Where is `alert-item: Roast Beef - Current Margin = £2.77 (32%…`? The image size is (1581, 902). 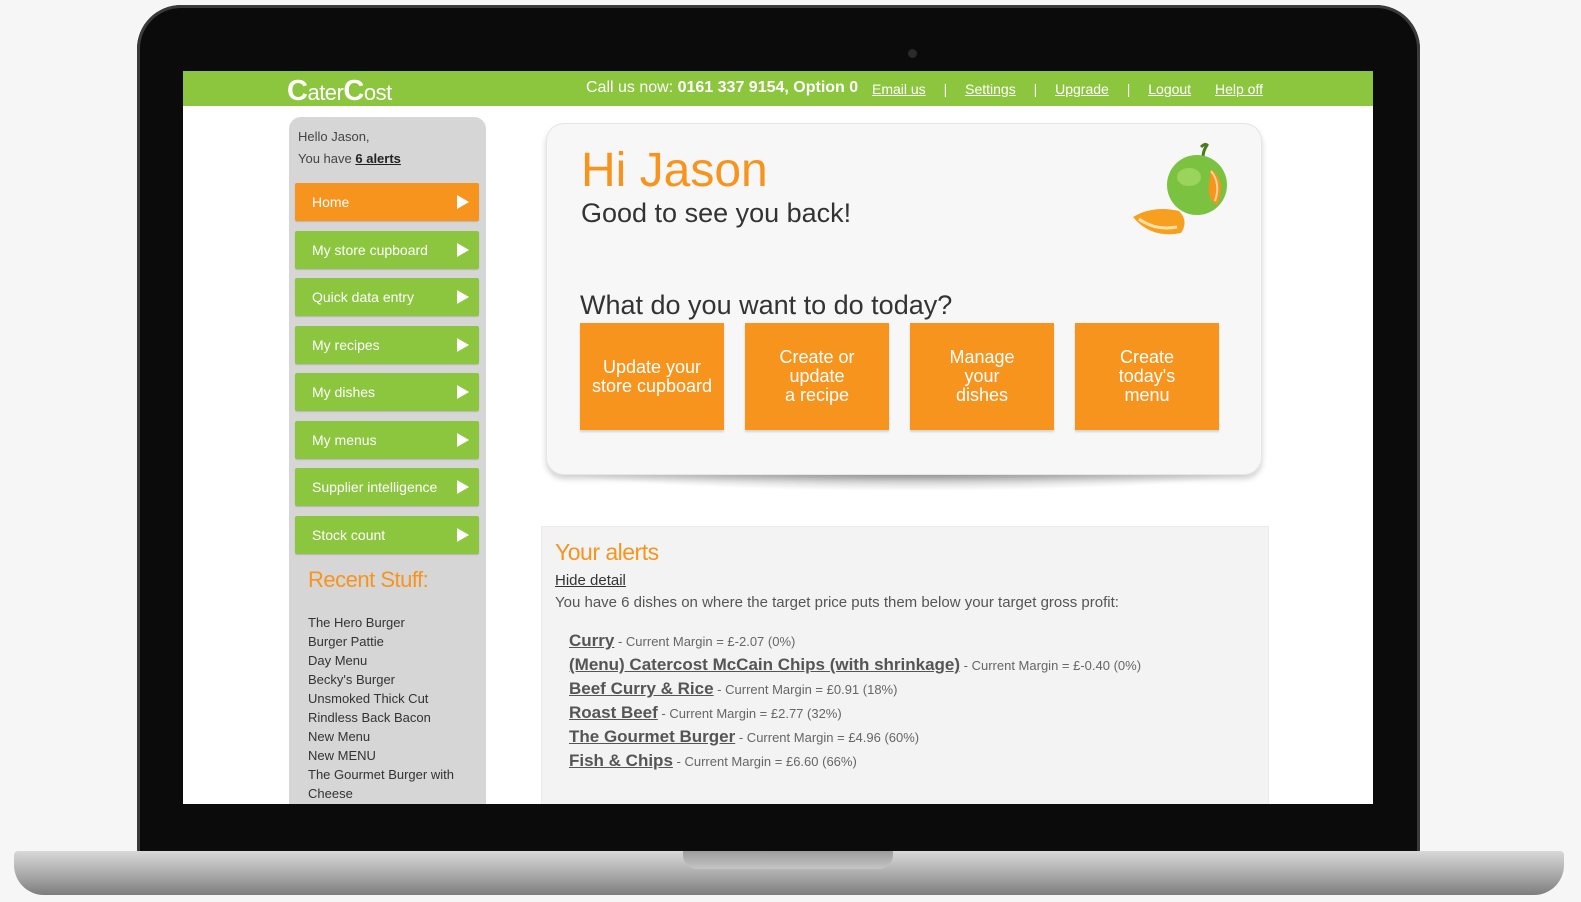
alert-item: Roast Beef - Current Margin = £2.77 (32%… is located at coordinates (855, 713).